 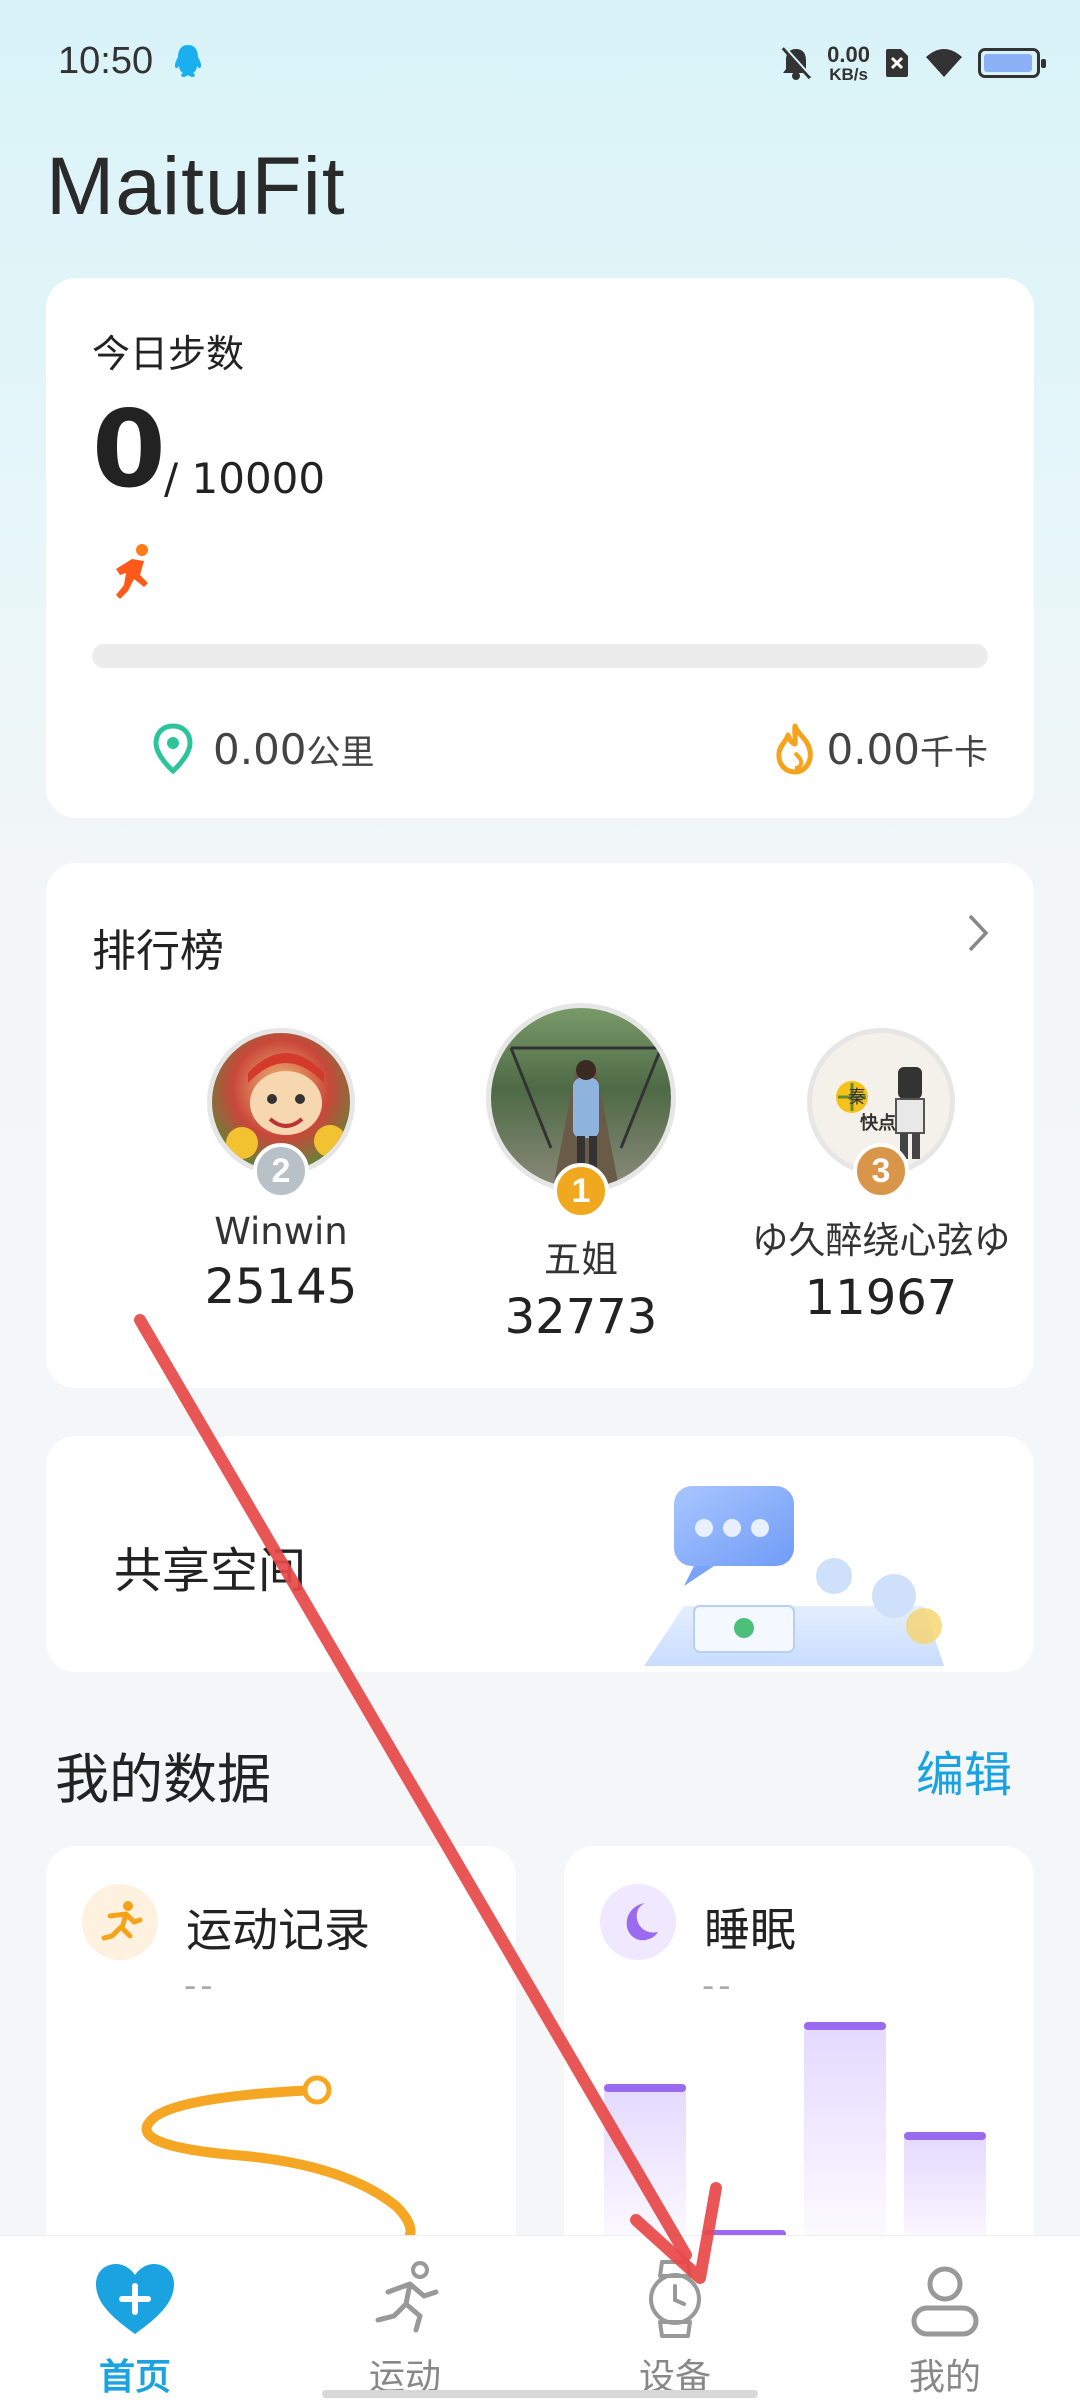 I want to click on status-time: 10:50, so click(x=106, y=61).